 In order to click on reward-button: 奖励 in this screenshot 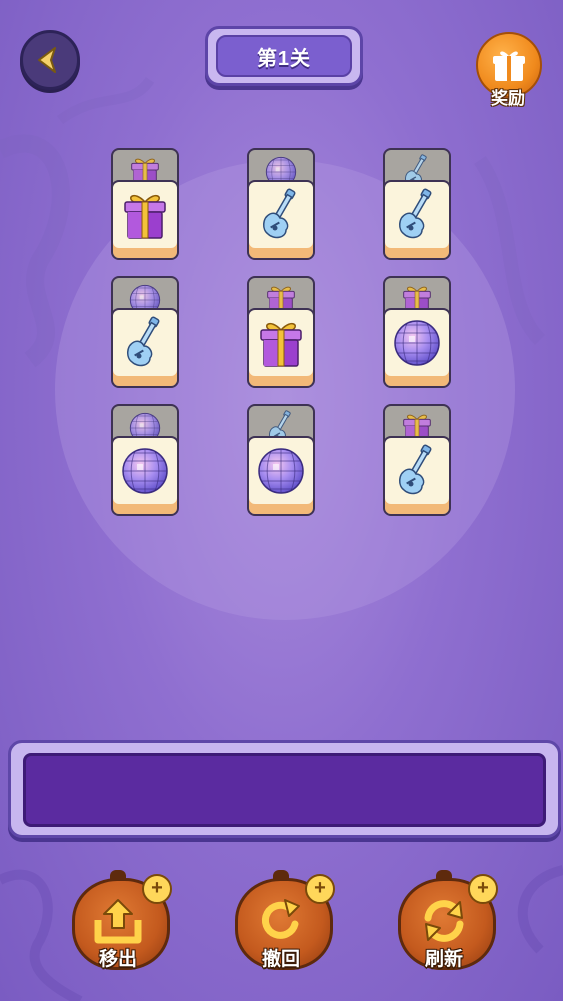, I will do `click(508, 70)`.